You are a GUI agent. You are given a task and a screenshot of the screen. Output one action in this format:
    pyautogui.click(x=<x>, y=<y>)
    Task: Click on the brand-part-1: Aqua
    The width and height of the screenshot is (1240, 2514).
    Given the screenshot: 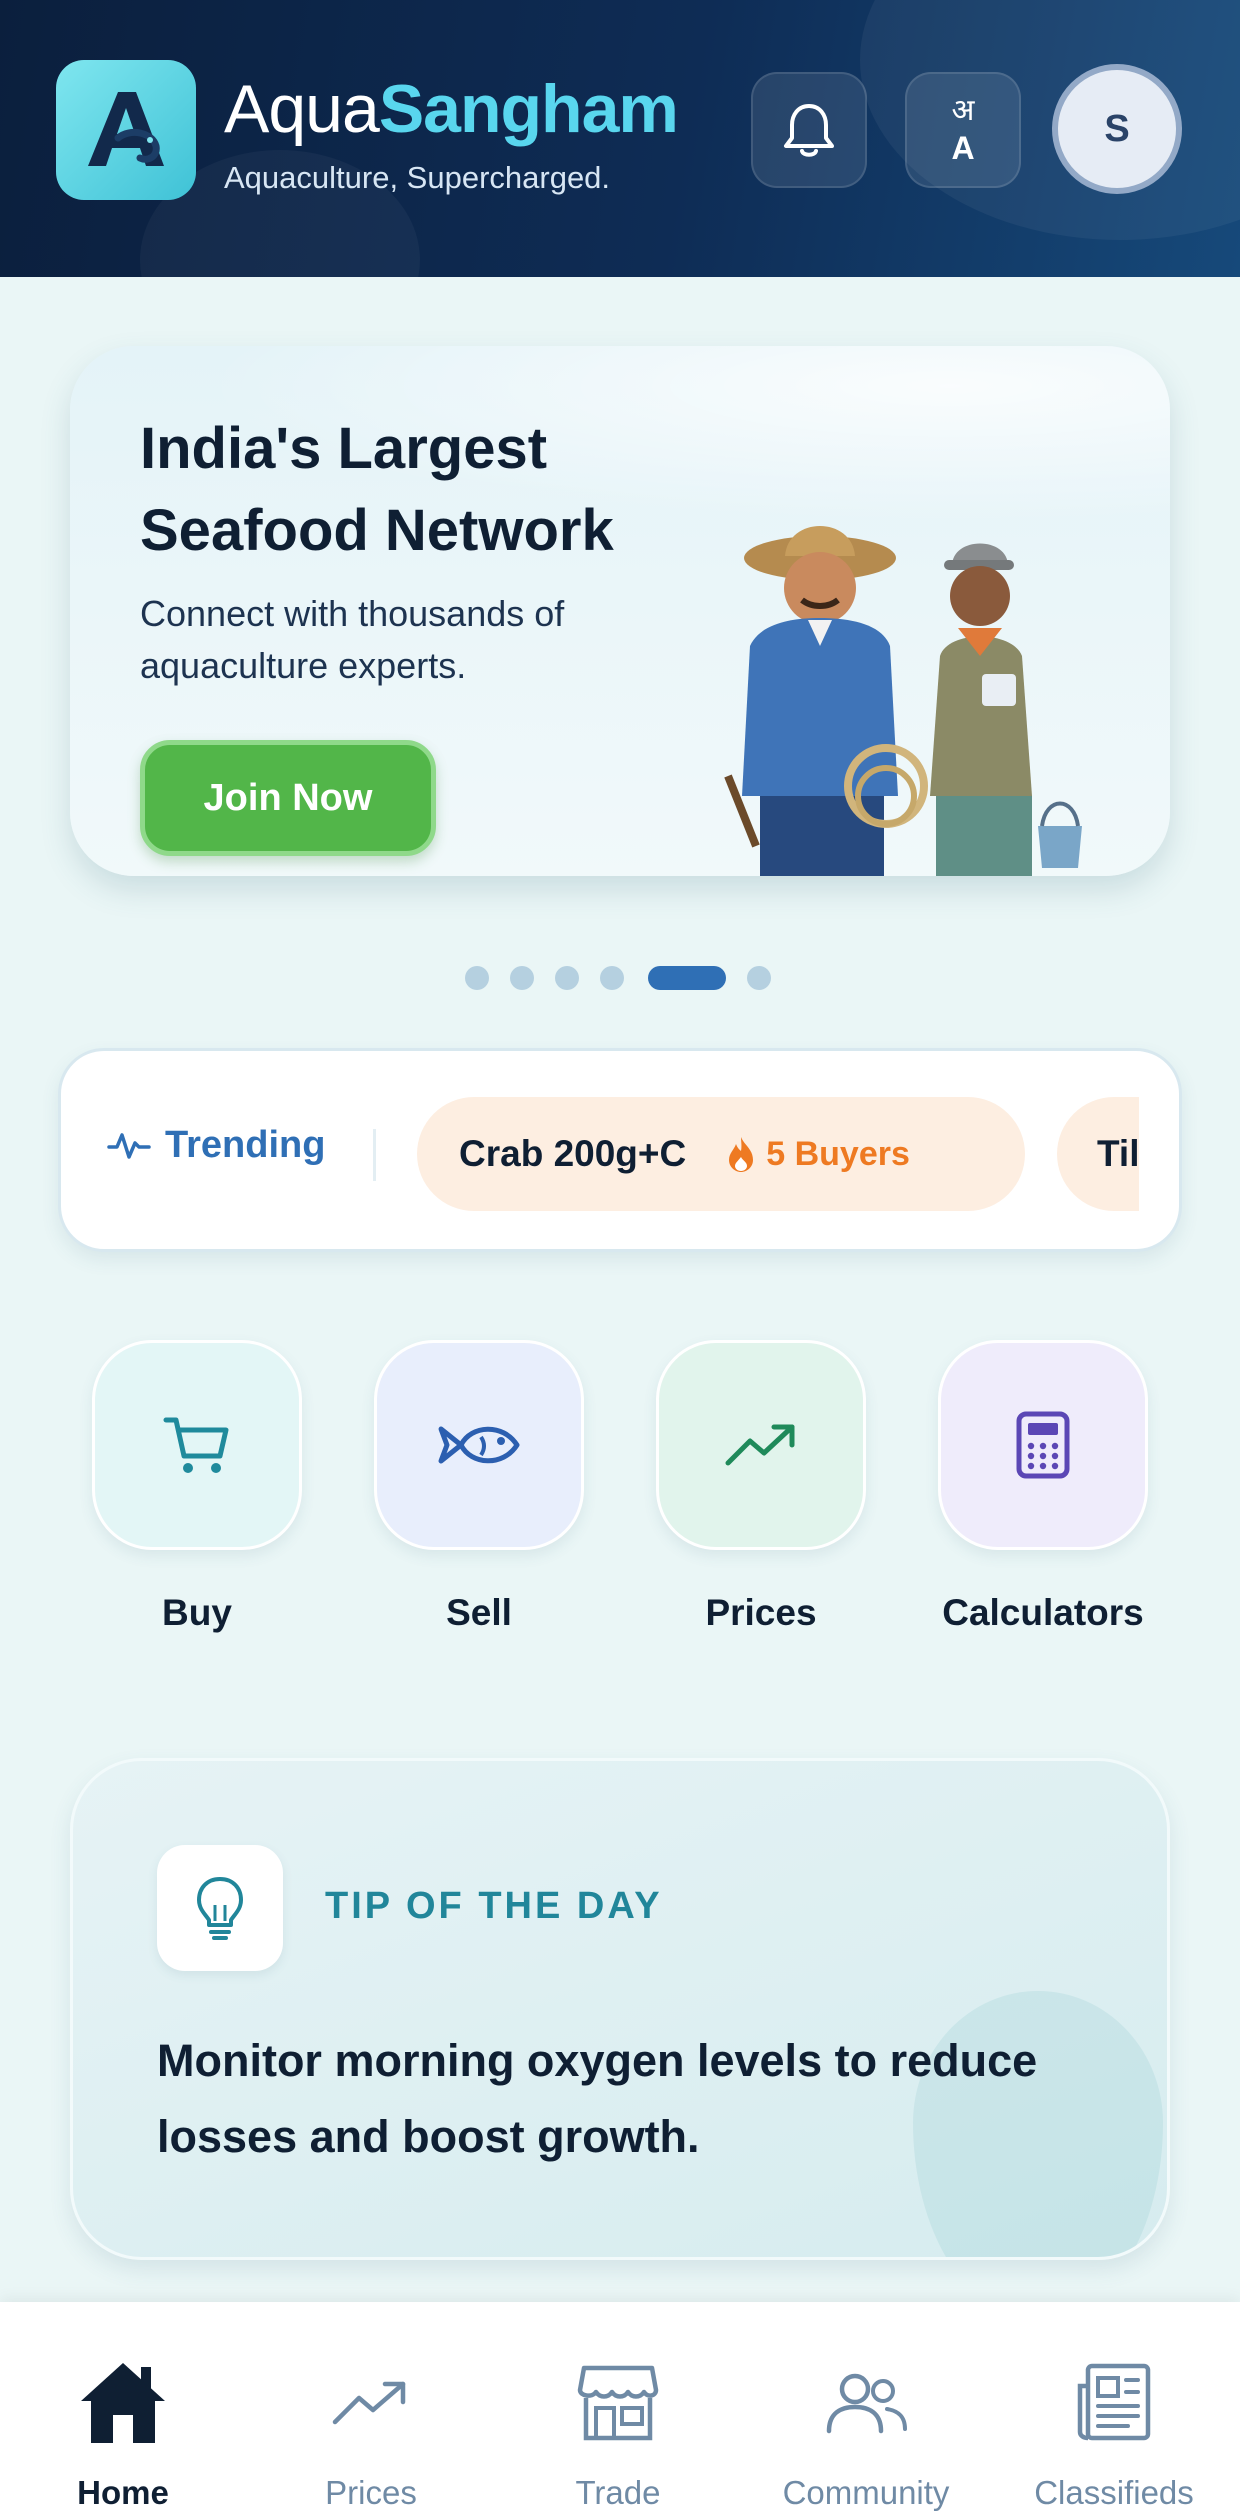 What is the action you would take?
    pyautogui.click(x=302, y=109)
    